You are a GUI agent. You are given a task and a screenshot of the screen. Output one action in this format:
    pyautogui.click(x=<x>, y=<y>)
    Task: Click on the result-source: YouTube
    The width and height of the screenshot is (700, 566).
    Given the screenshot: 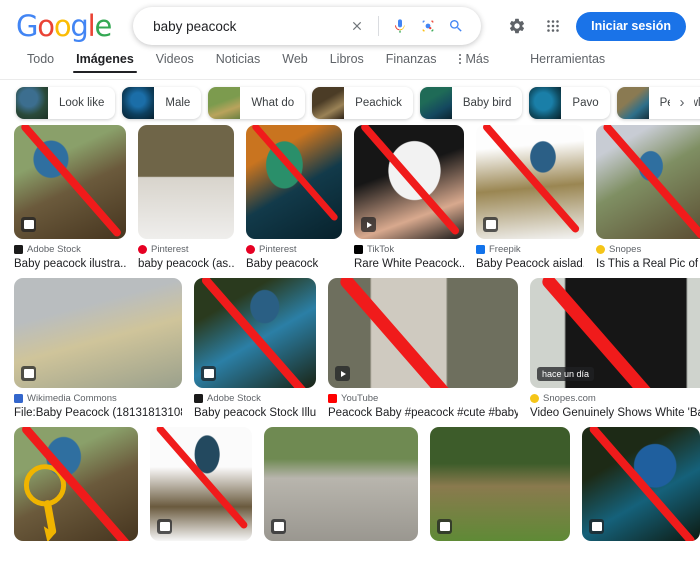 What is the action you would take?
    pyautogui.click(x=423, y=398)
    